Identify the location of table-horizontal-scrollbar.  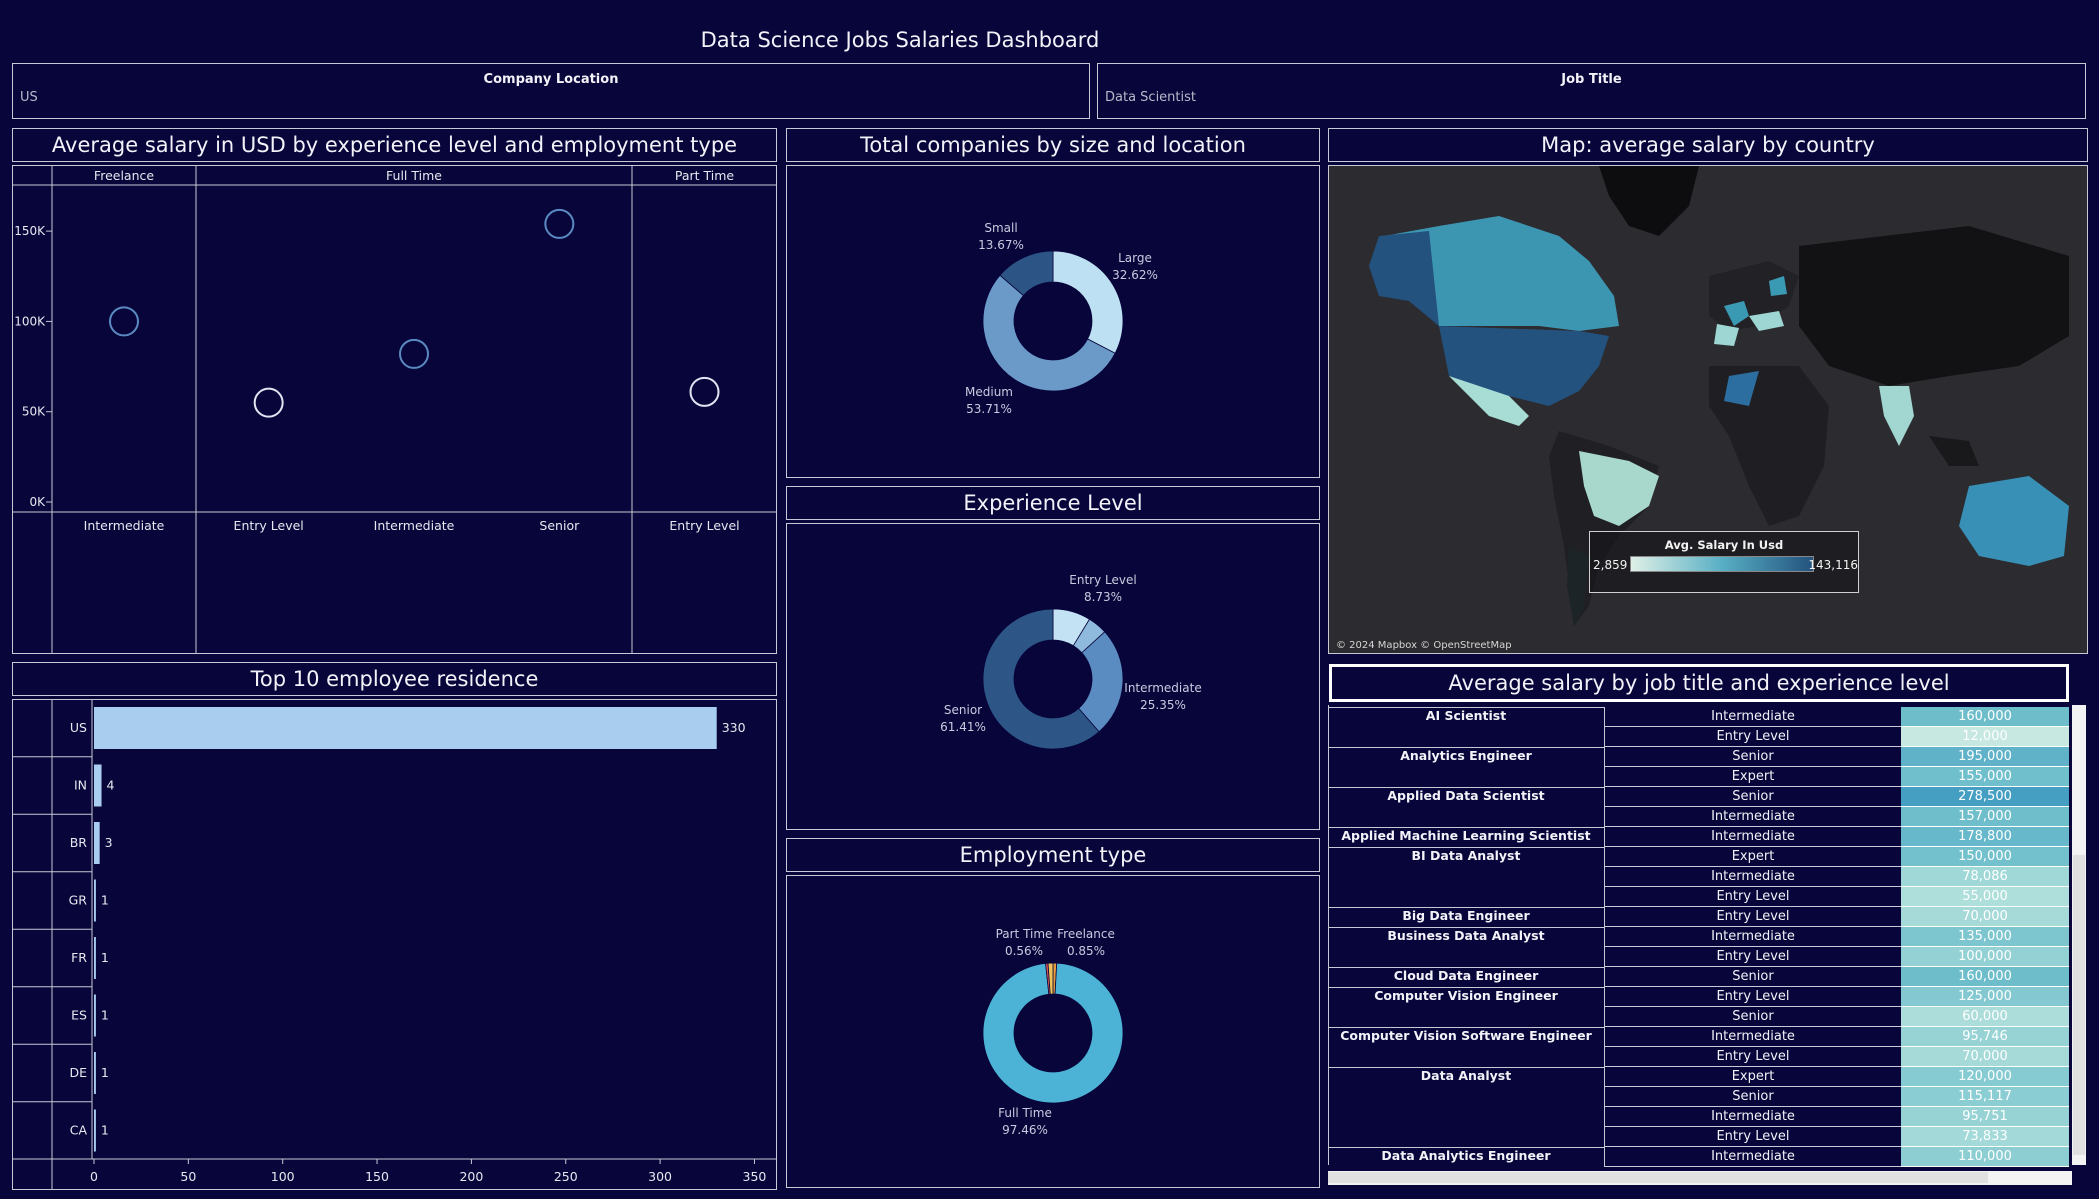
(1700, 1178).